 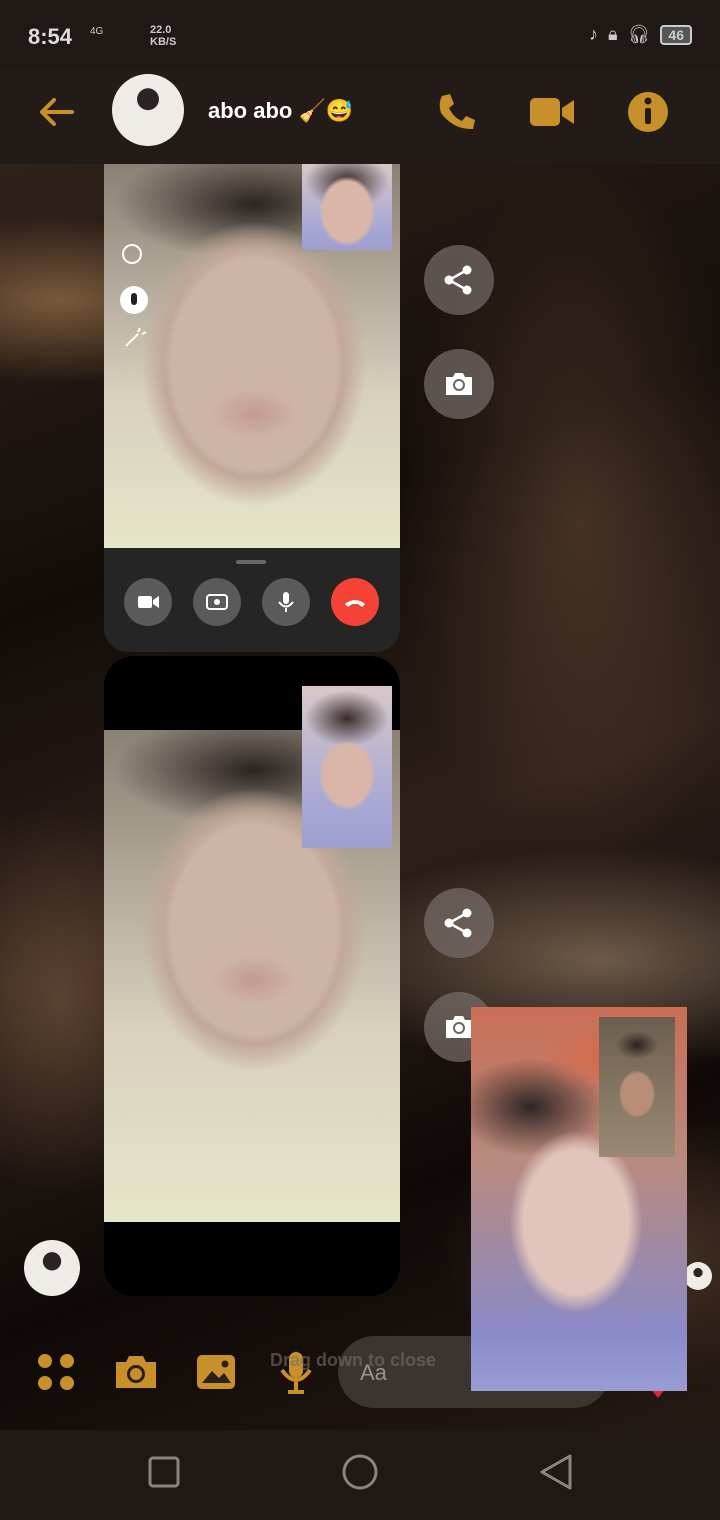 I want to click on back-arrow-icon, so click(x=56, y=112).